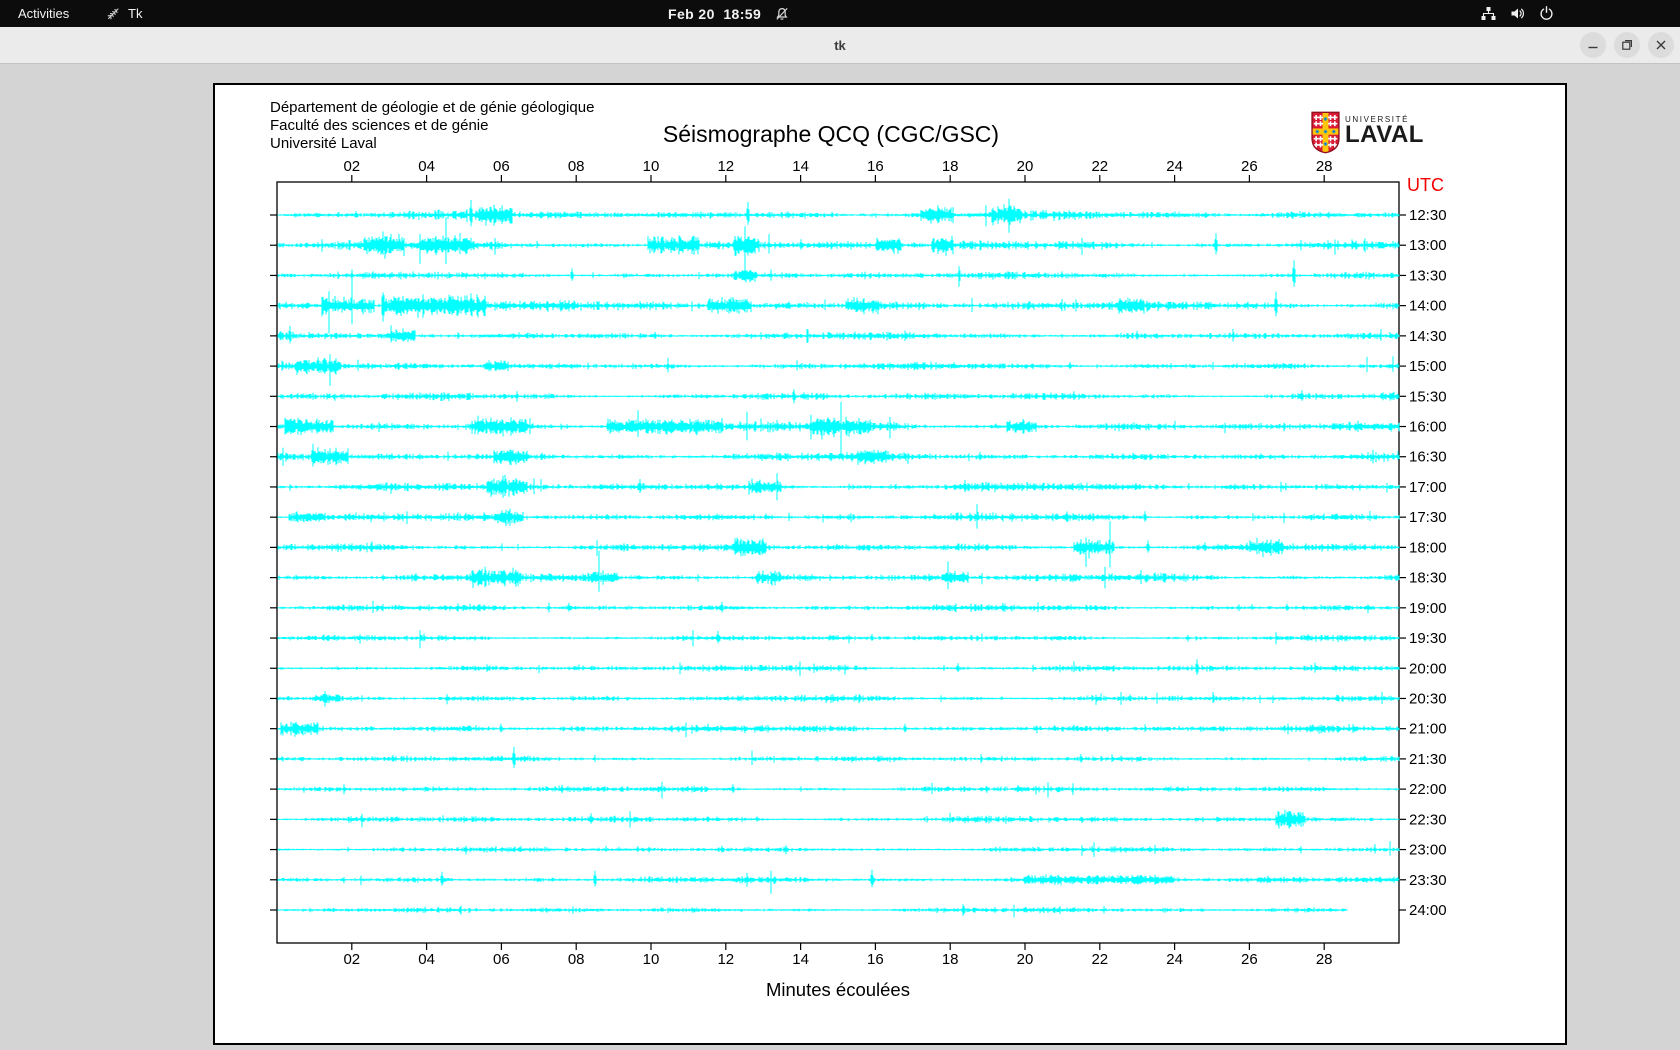 The width and height of the screenshot is (1680, 1050). What do you see at coordinates (351, 959) in the screenshot?
I see `x-tick-label-bottom: 02` at bounding box center [351, 959].